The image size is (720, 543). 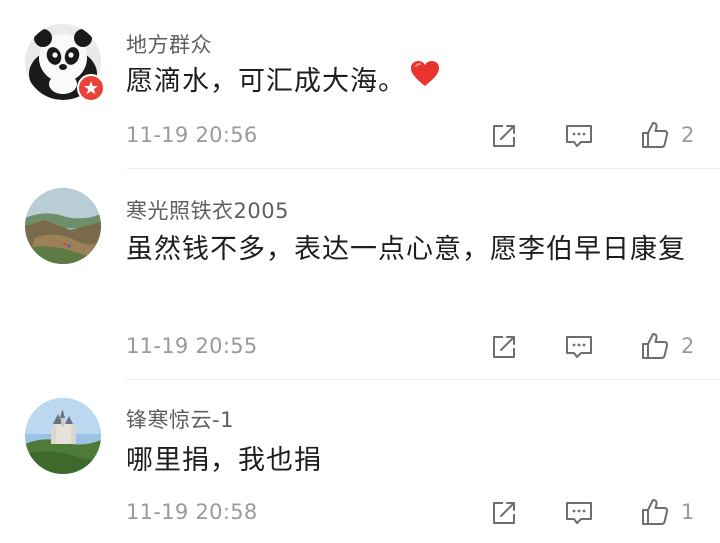 I want to click on landscape-avatar-image, so click(x=63, y=226).